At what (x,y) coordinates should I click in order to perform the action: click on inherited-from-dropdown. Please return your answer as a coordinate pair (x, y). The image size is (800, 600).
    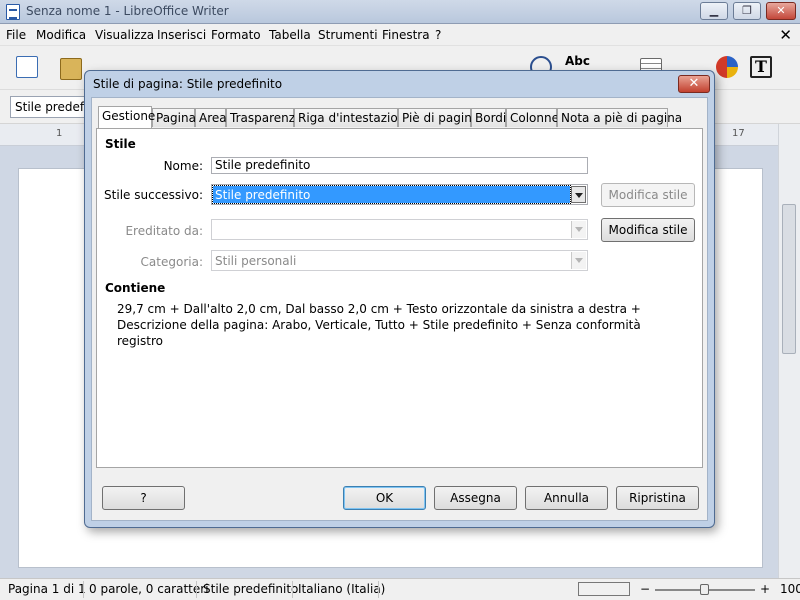
    Looking at the image, I should click on (399, 229).